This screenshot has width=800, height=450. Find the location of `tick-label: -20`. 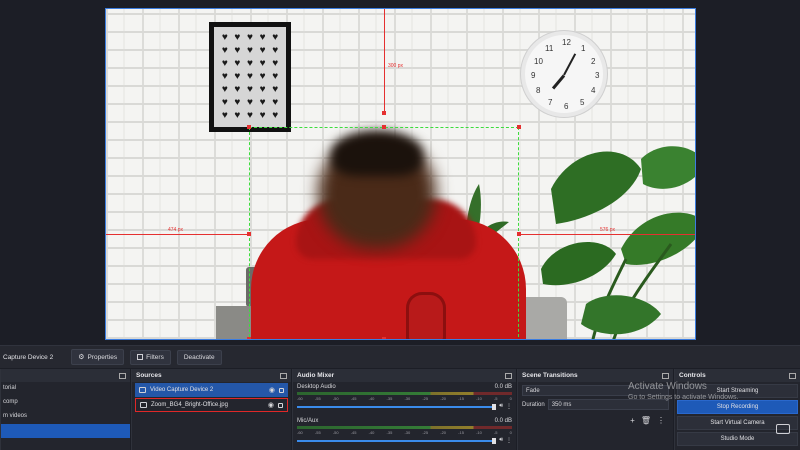

tick-label: -20 is located at coordinates (443, 432).